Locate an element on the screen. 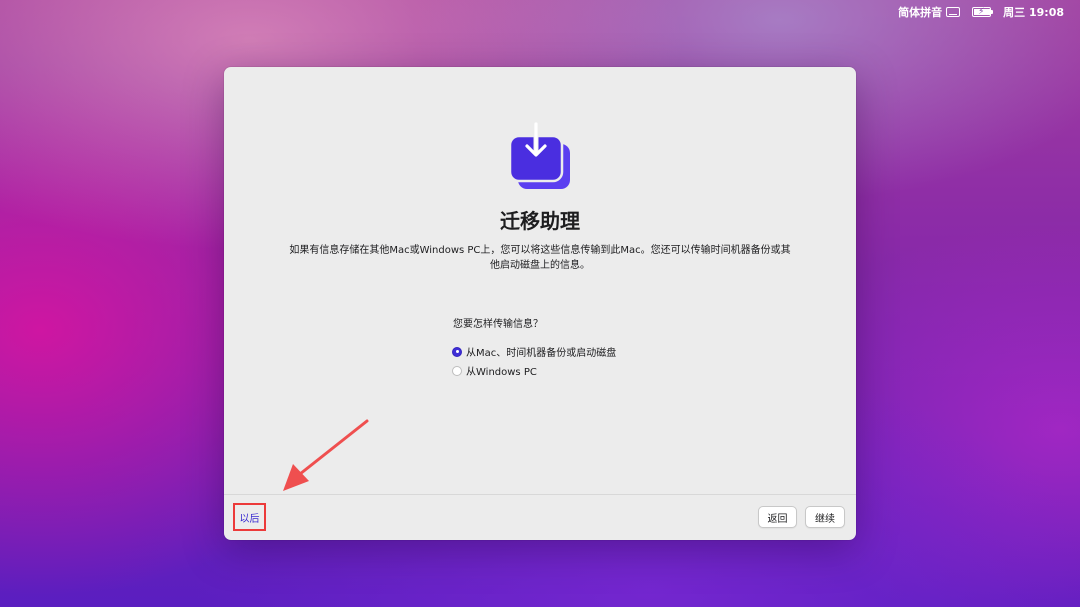 Image resolution: width=1080 pixels, height=607 pixels. back-label: 返回 is located at coordinates (777, 519).